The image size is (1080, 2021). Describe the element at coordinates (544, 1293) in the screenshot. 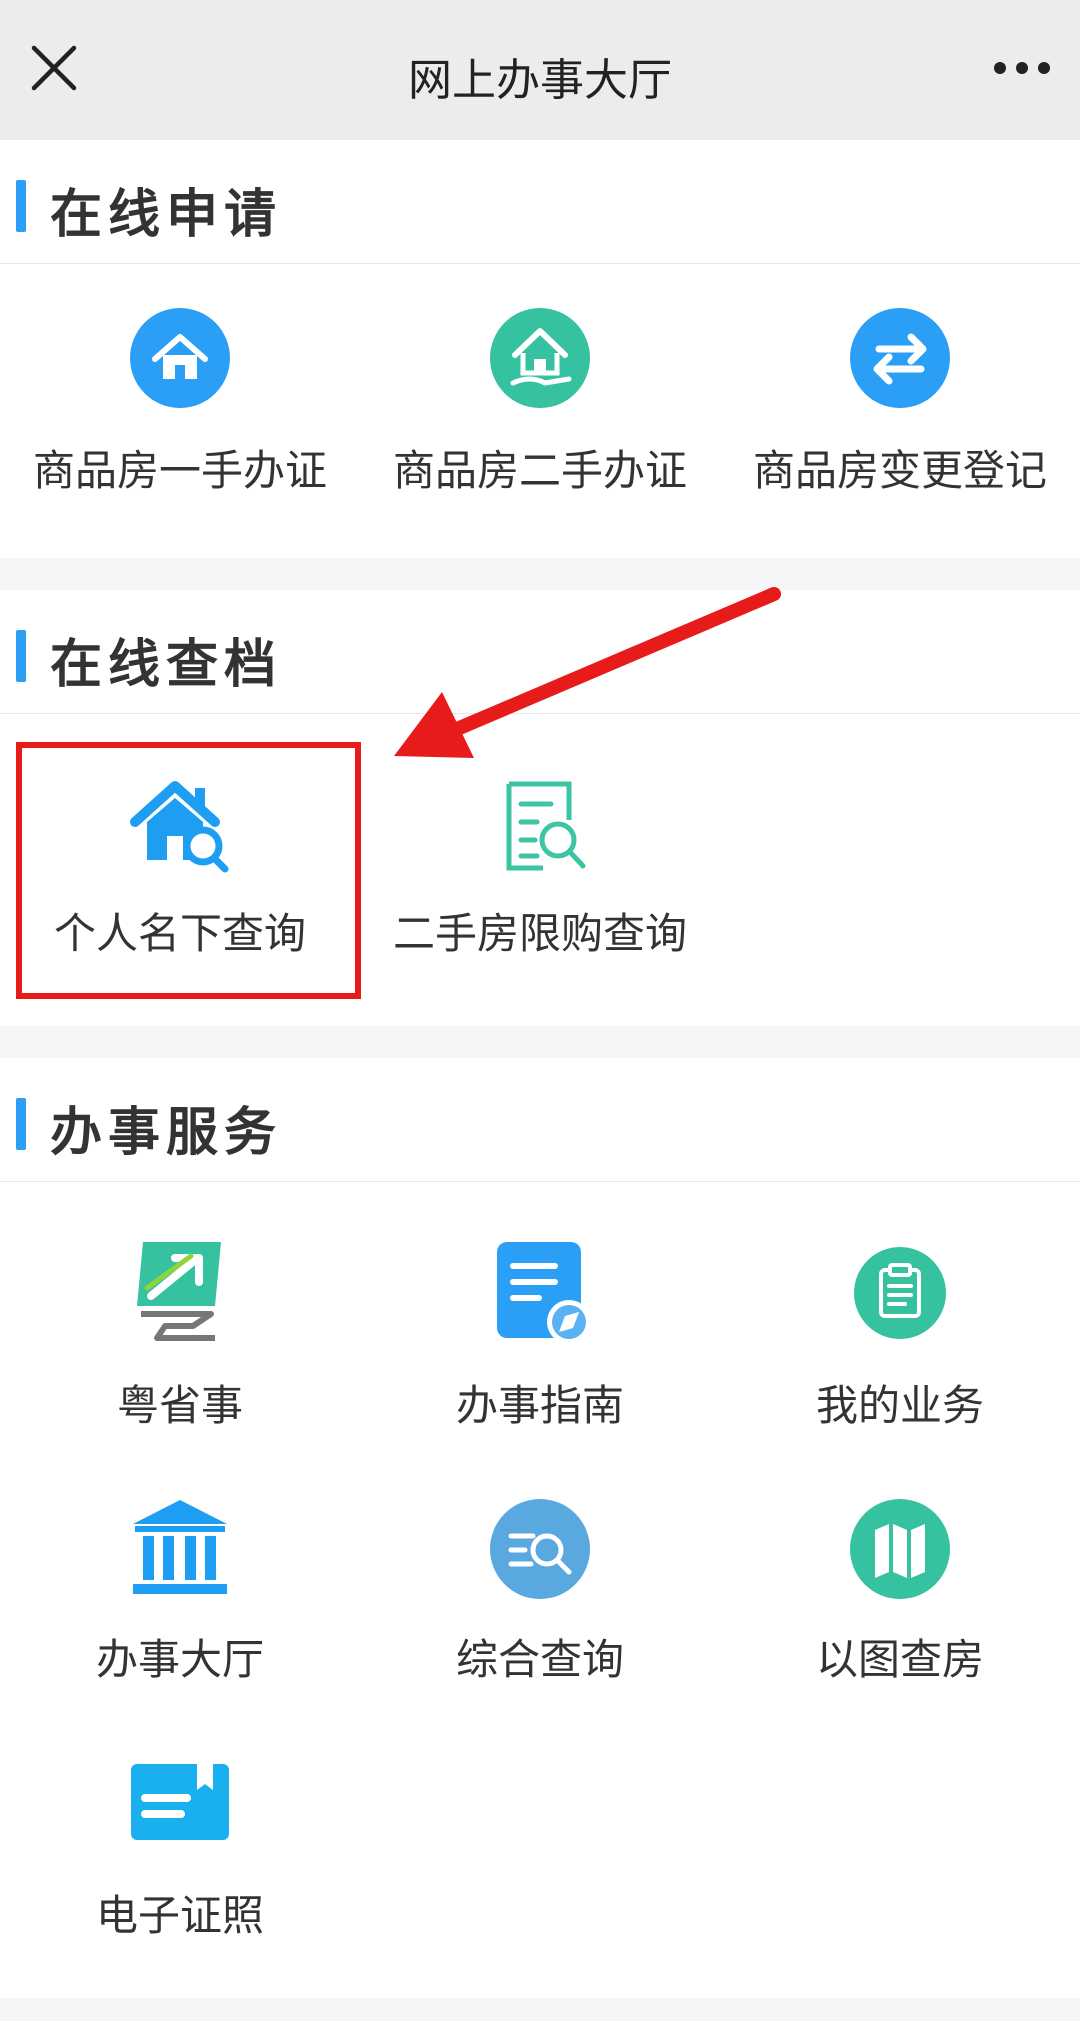

I see `guide-document-icon` at that location.